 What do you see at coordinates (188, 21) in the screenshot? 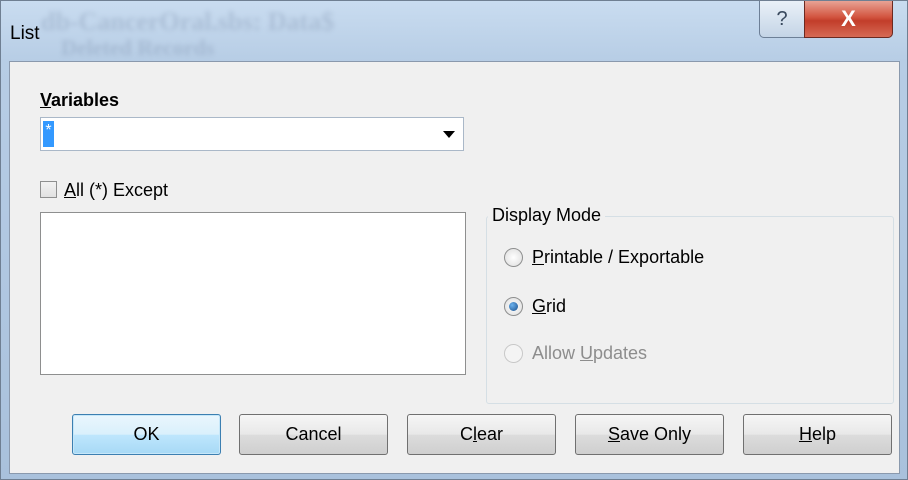
I see `background-window-title: db-CancerOral.sbs: Data$` at bounding box center [188, 21].